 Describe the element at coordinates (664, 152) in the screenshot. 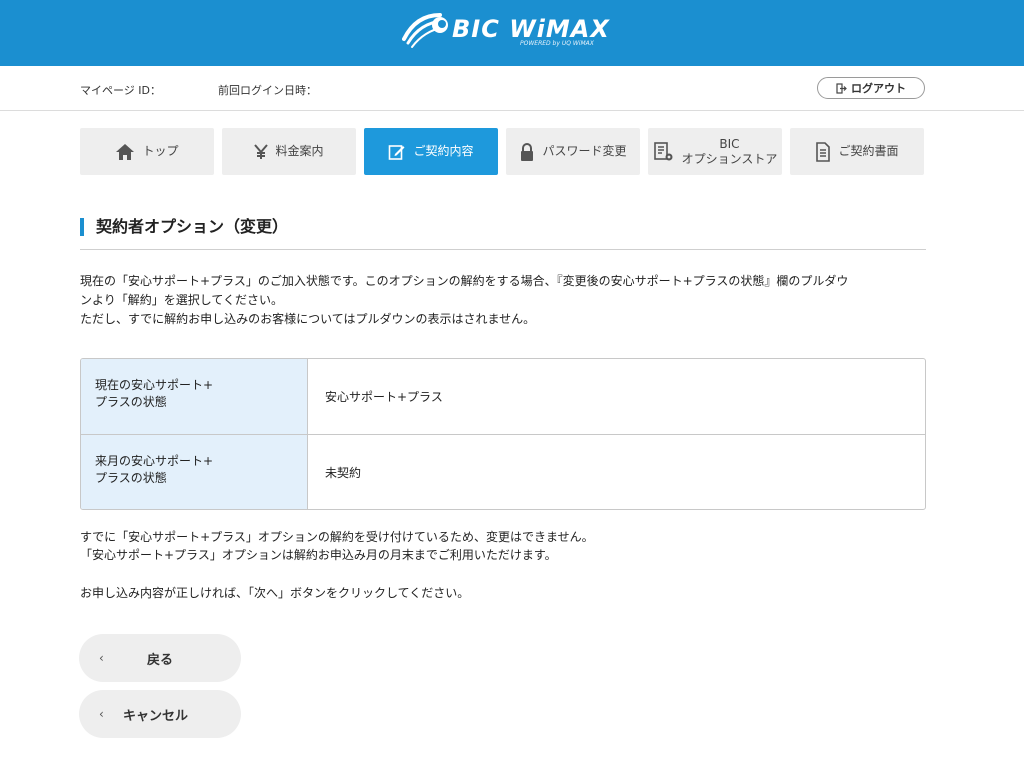

I see `store-settings-icon` at that location.